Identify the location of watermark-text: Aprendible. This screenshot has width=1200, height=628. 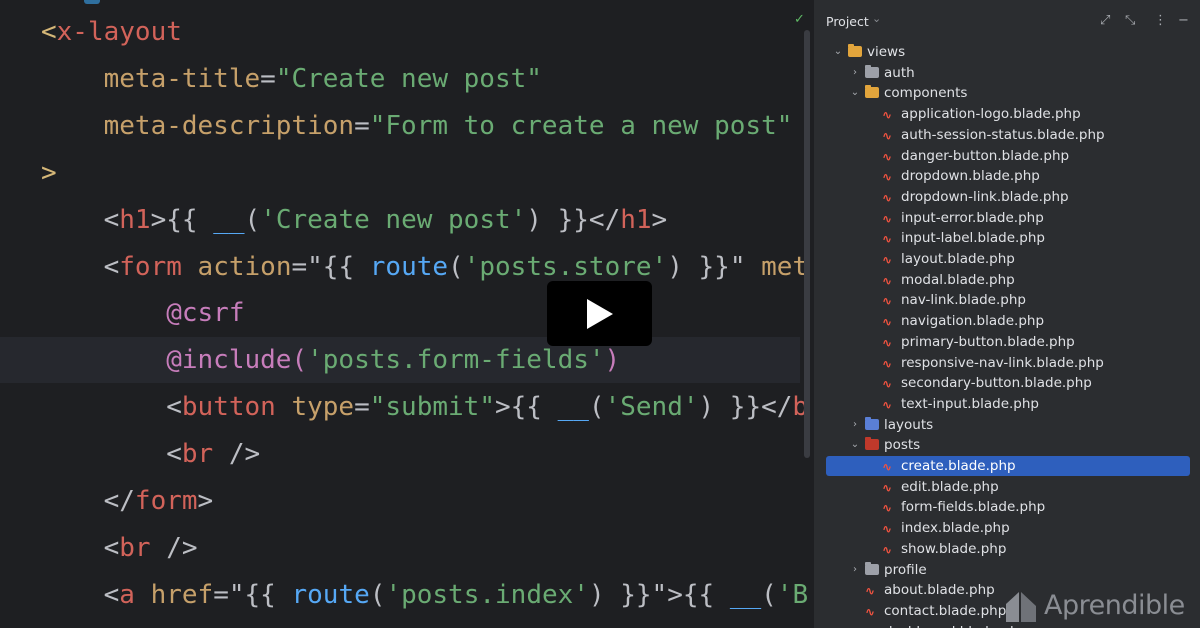
(1114, 605).